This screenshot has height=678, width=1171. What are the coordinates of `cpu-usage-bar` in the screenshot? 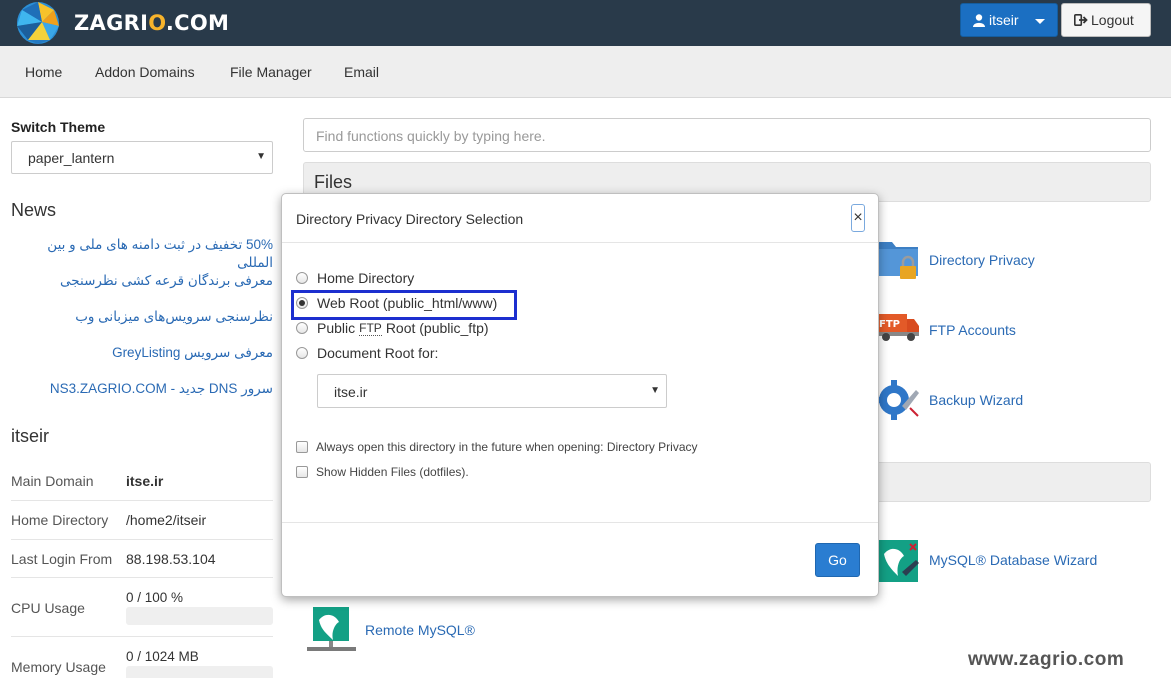 It's located at (199, 616).